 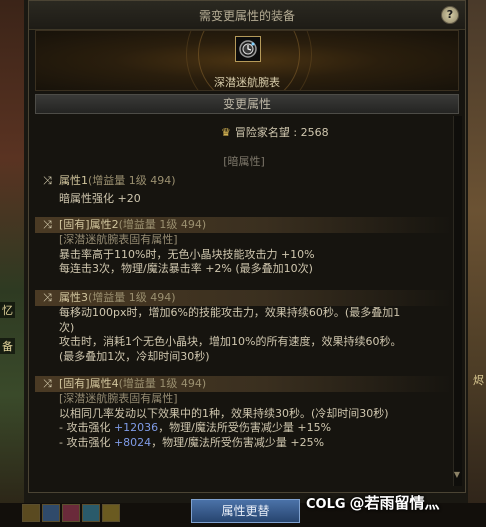 I want to click on scroll-down-icon: ▼, so click(x=457, y=476).